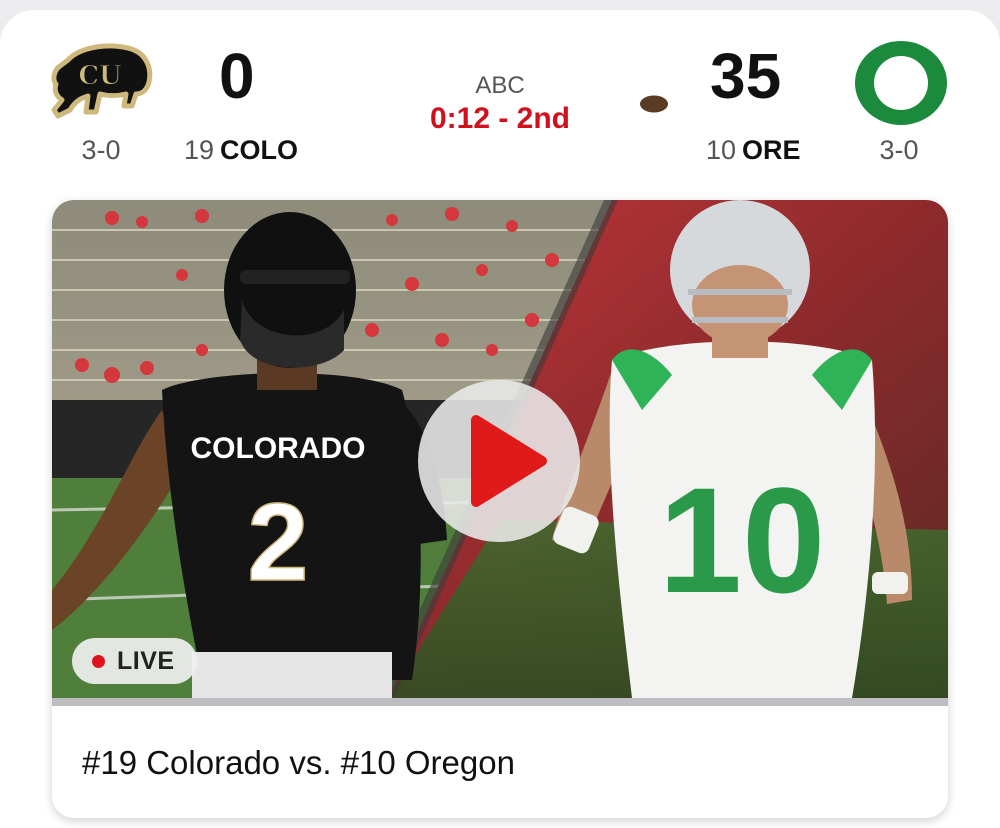 This screenshot has height=828, width=1000. Describe the element at coordinates (500, 702) in the screenshot. I see `video-progress-bar` at that location.